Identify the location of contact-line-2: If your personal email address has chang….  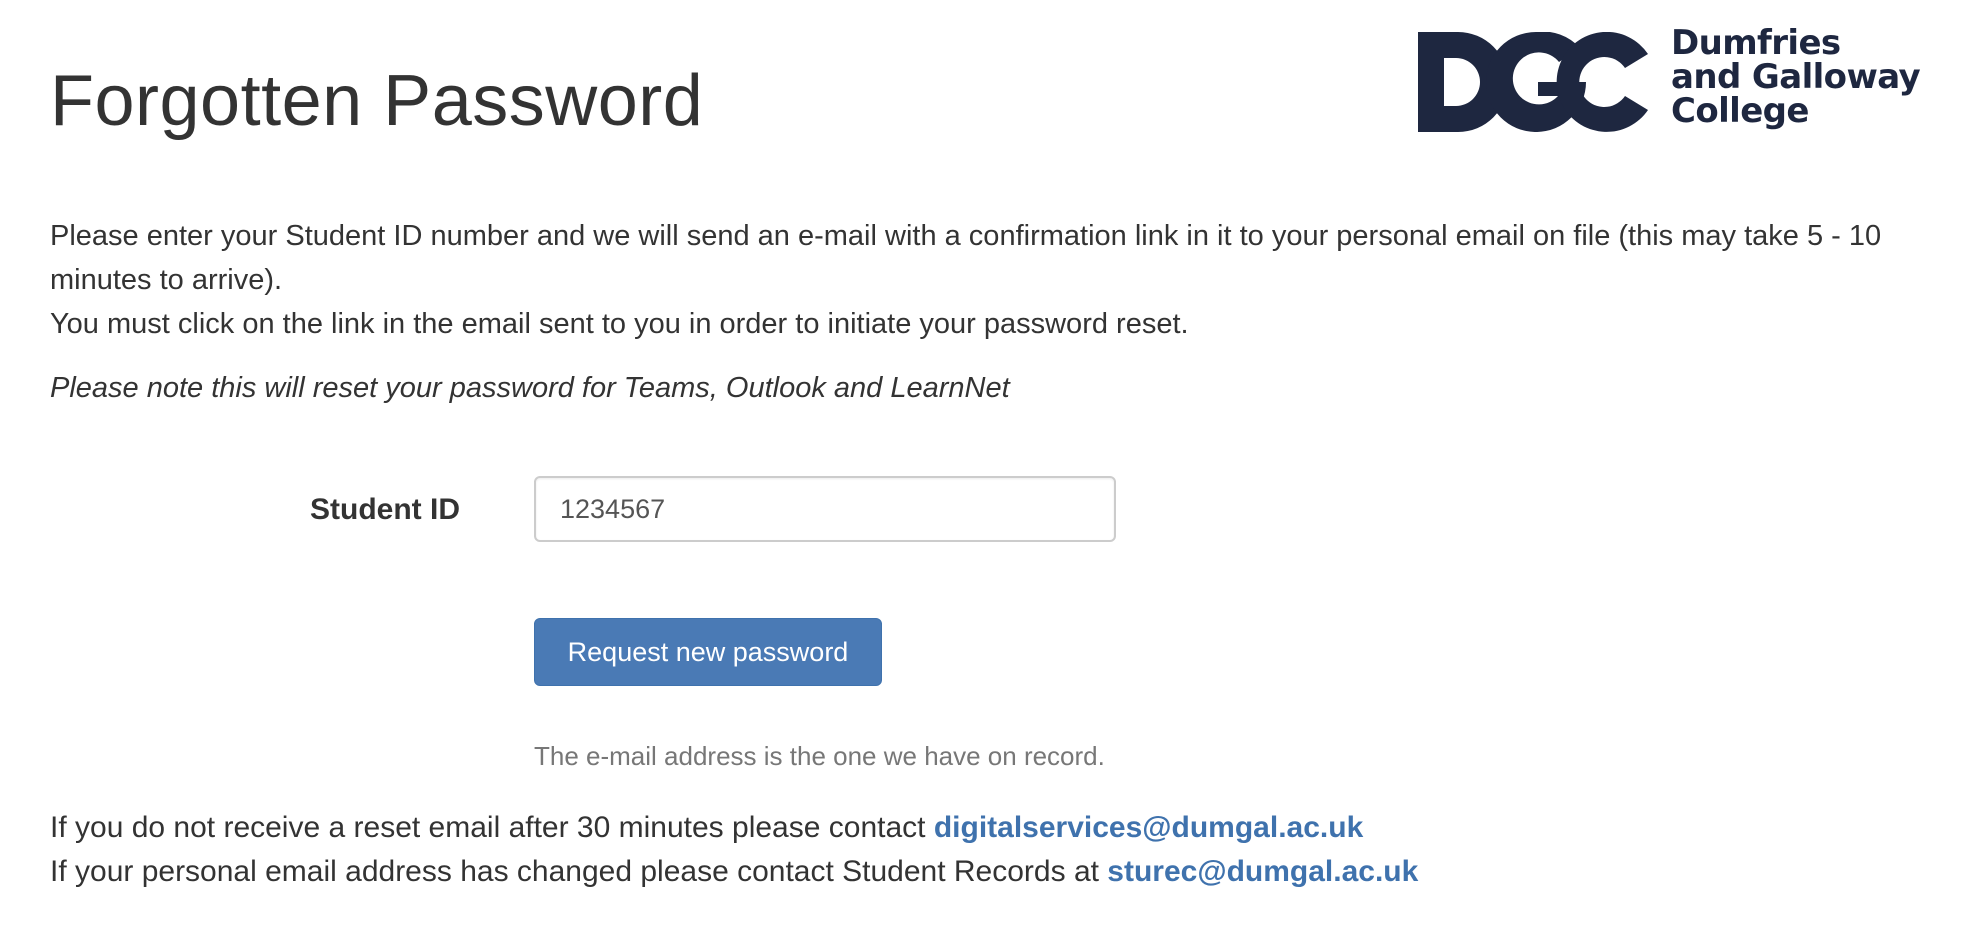
(734, 872).